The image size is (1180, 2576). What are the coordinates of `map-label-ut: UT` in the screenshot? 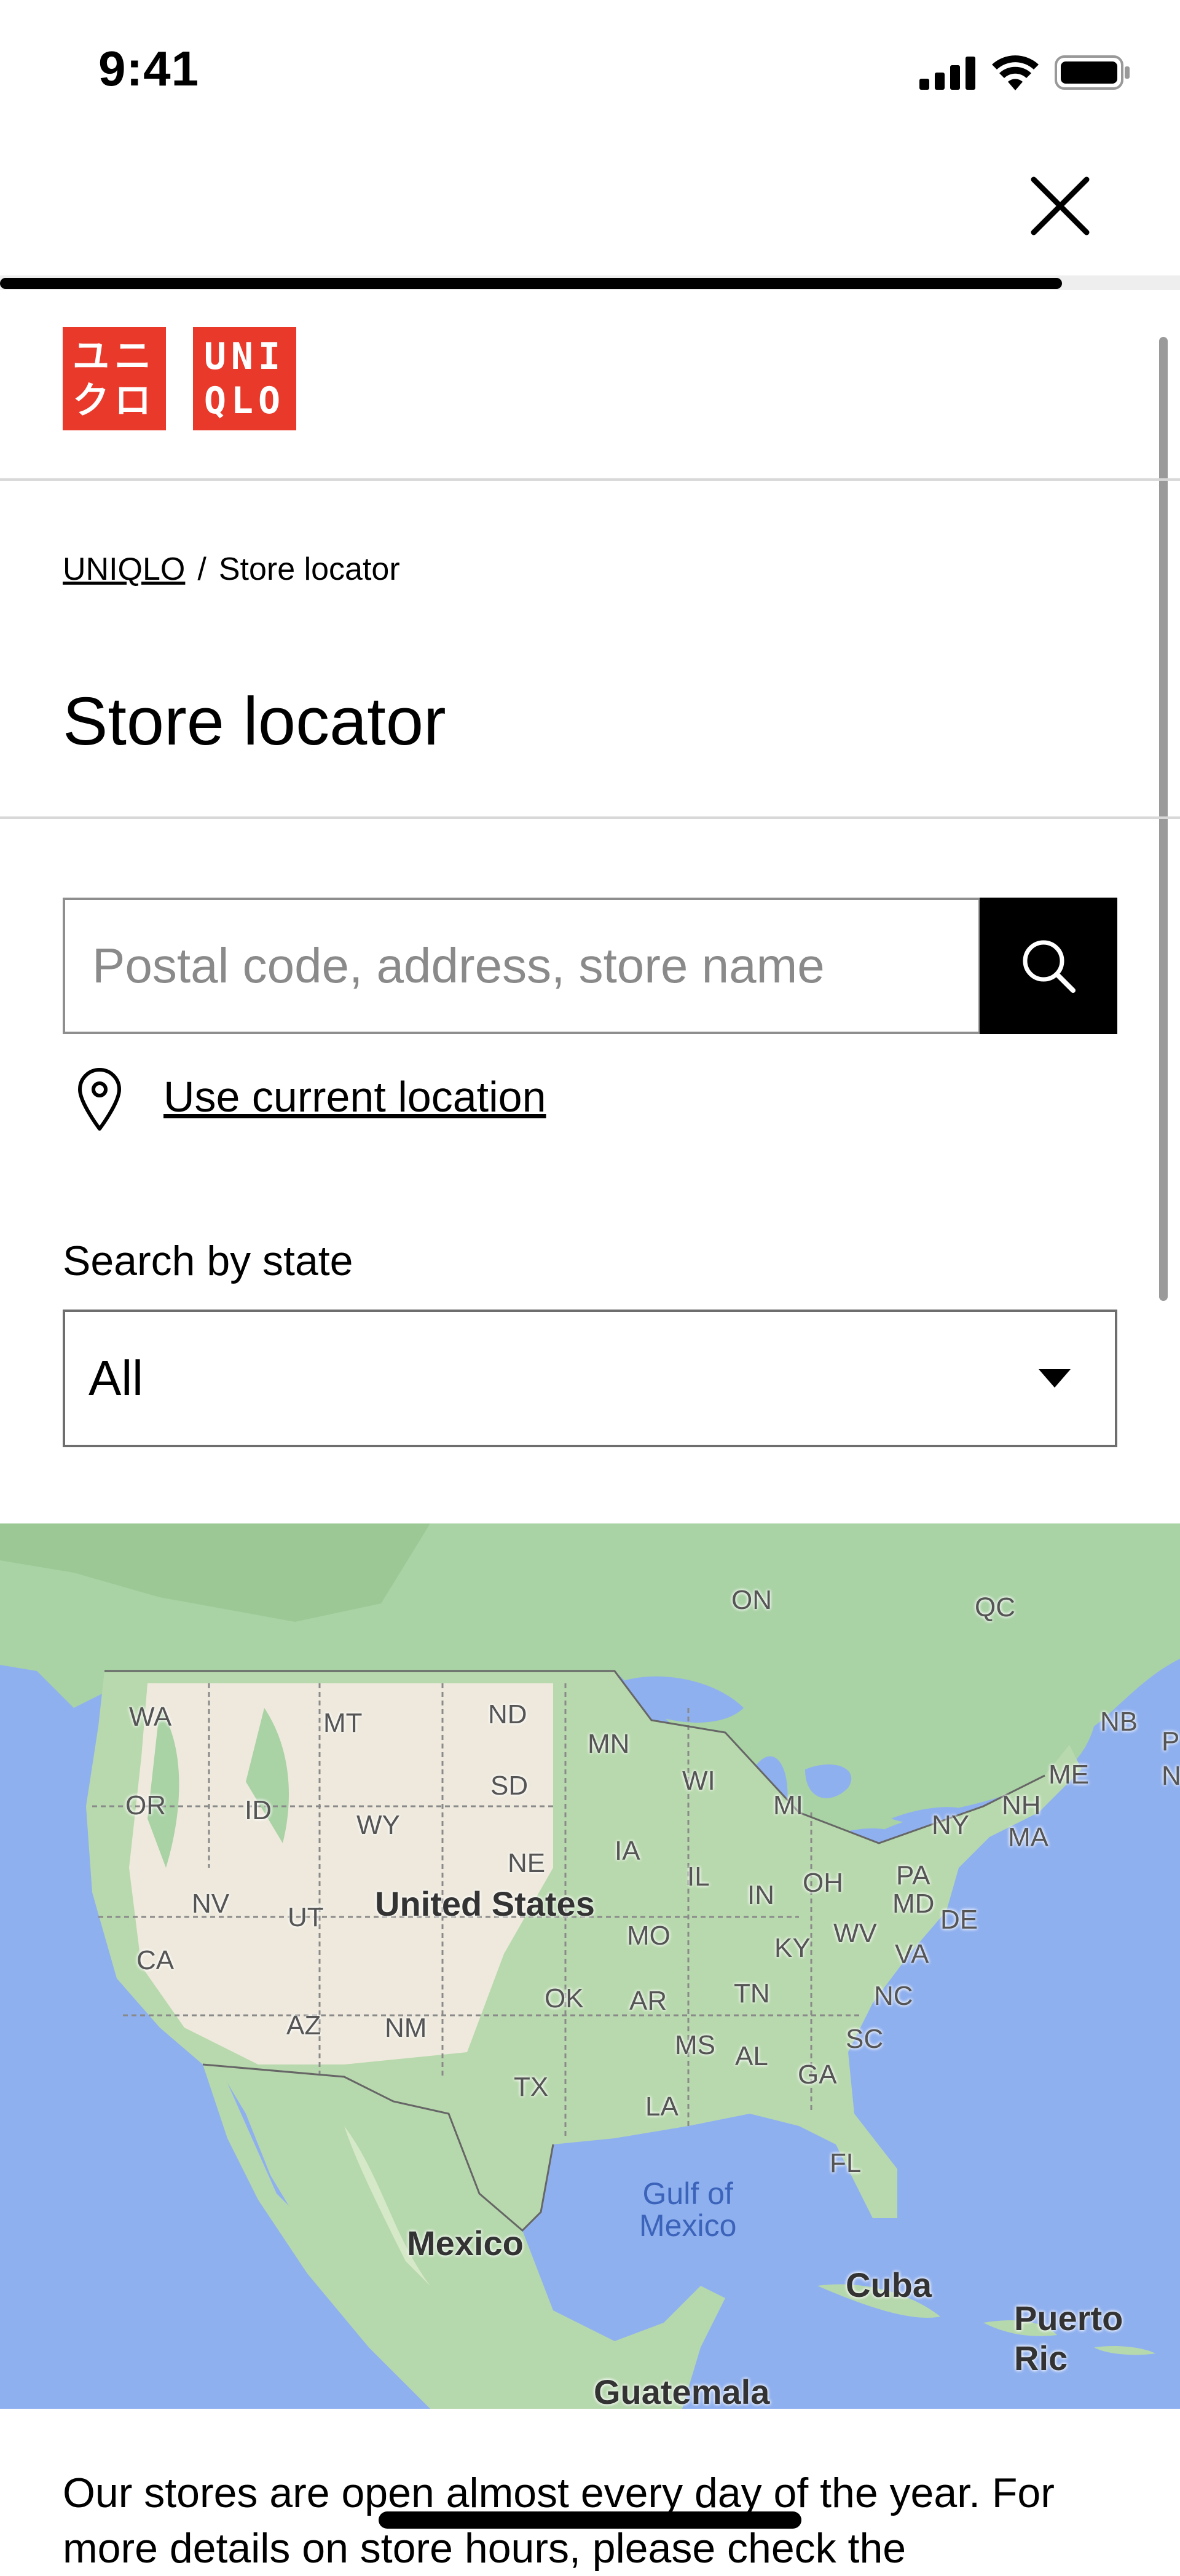 It's located at (306, 1917).